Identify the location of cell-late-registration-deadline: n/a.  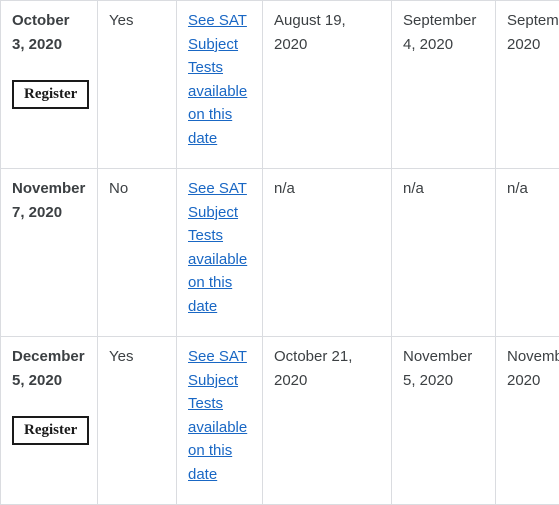
(443, 252).